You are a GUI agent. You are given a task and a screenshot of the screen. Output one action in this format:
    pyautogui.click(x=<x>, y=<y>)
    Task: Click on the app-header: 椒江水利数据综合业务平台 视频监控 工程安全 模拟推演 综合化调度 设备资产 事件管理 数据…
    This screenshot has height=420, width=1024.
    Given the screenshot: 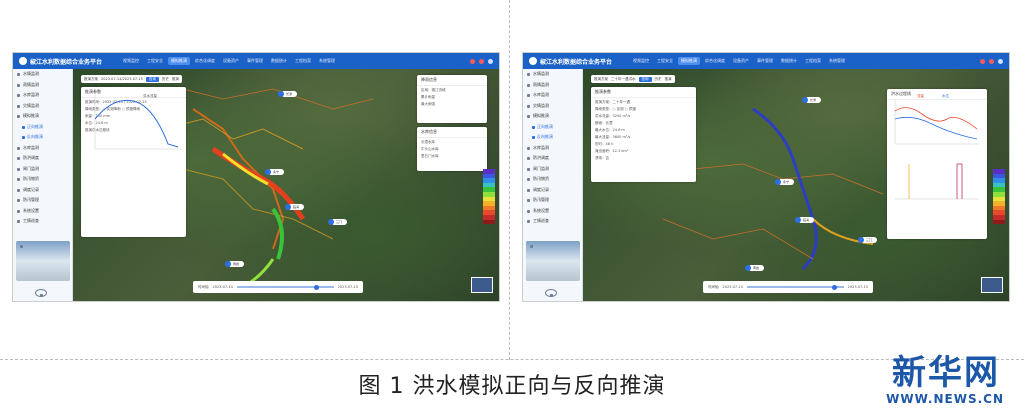 What is the action you would take?
    pyautogui.click(x=256, y=61)
    